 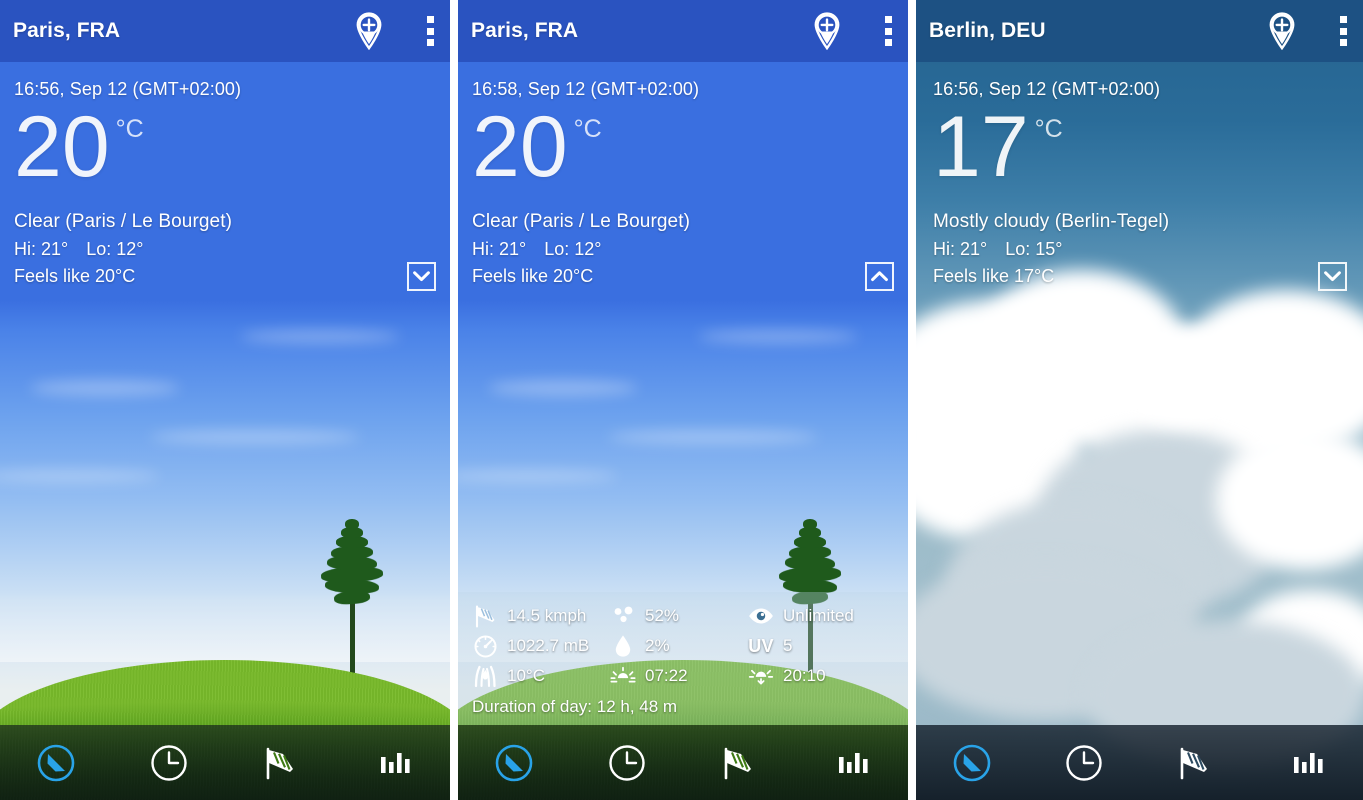 I want to click on dew-point-value: 10°C, so click(x=526, y=675).